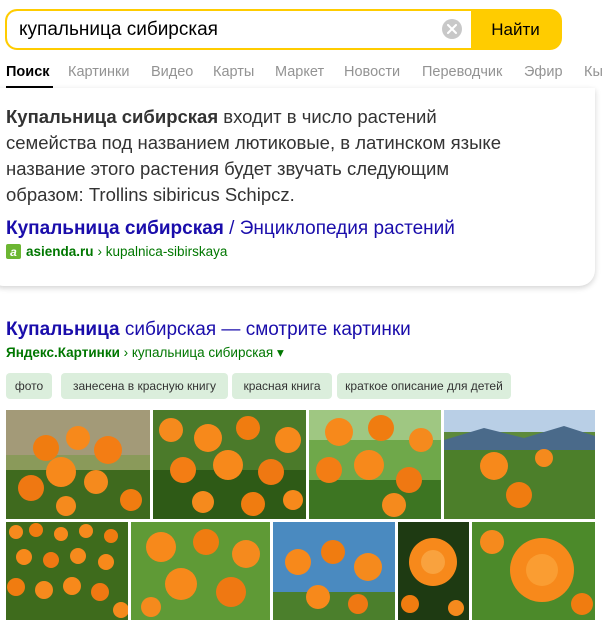  Describe the element at coordinates (339, 228) in the screenshot. I see `result-title-rest: / Энциклопедия растений` at that location.